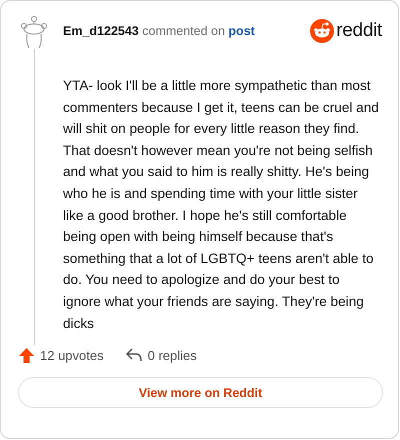 This screenshot has width=400, height=440. What do you see at coordinates (134, 355) in the screenshot?
I see `reply-arrow-icon` at bounding box center [134, 355].